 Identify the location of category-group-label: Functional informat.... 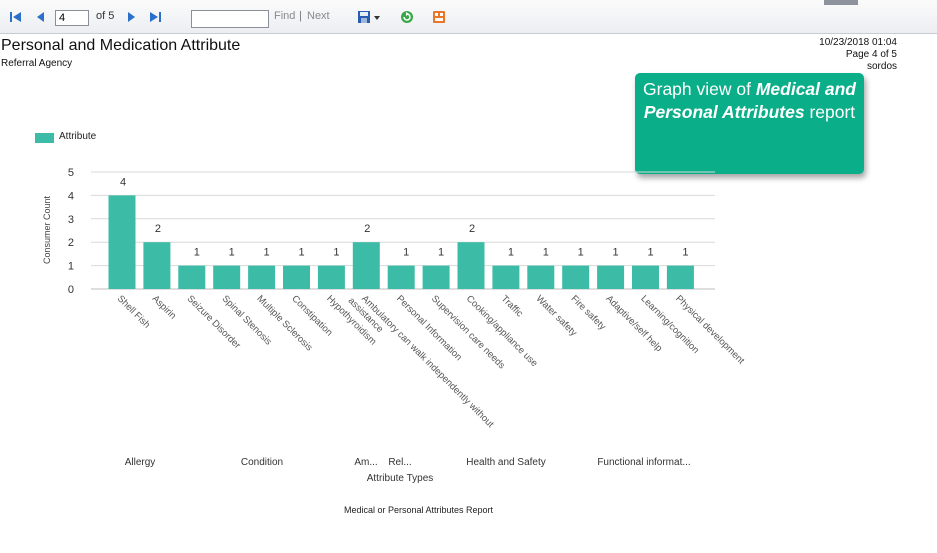
(643, 462).